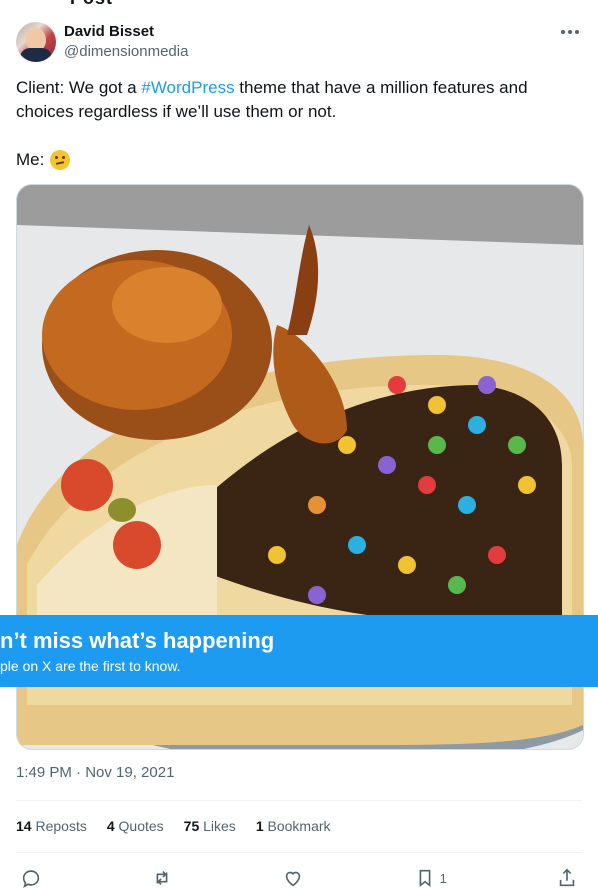 This screenshot has height=891, width=598. I want to click on reply-button, so click(31, 878).